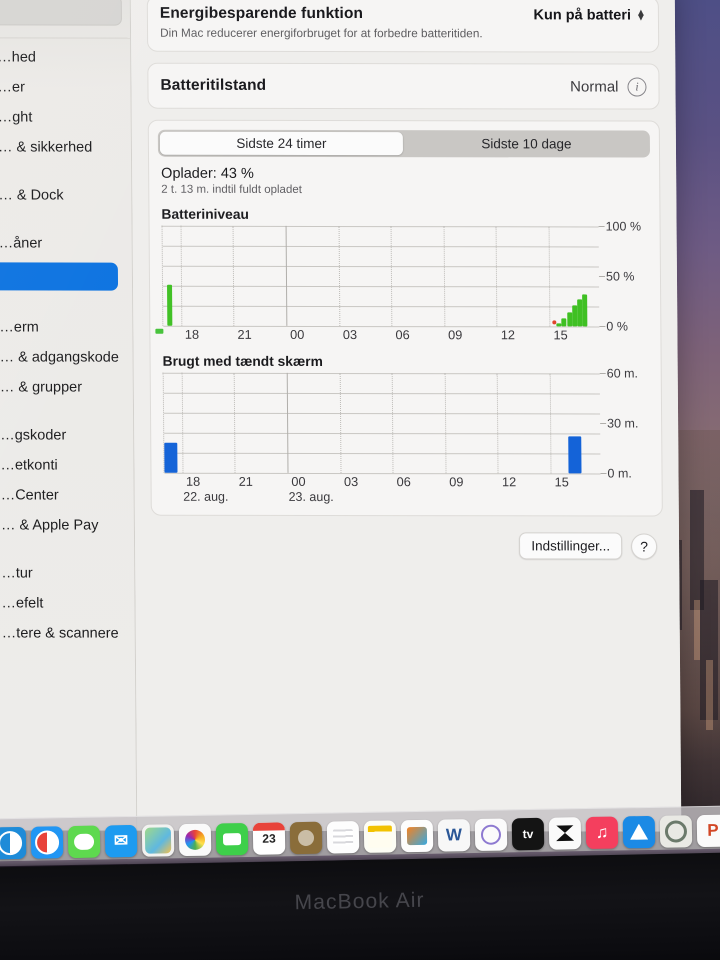  Describe the element at coordinates (269, 838) in the screenshot. I see `calendar-icon: 23` at that location.